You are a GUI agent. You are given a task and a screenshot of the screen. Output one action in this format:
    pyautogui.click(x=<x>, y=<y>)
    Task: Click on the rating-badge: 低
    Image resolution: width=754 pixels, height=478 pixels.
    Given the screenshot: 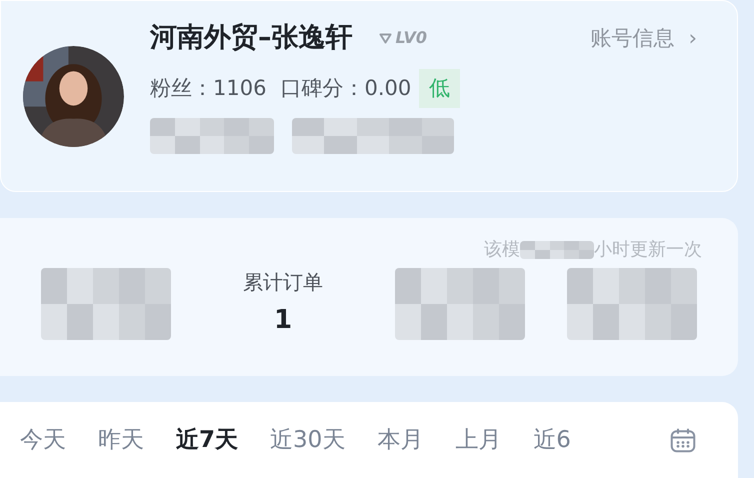 What is the action you would take?
    pyautogui.click(x=439, y=88)
    